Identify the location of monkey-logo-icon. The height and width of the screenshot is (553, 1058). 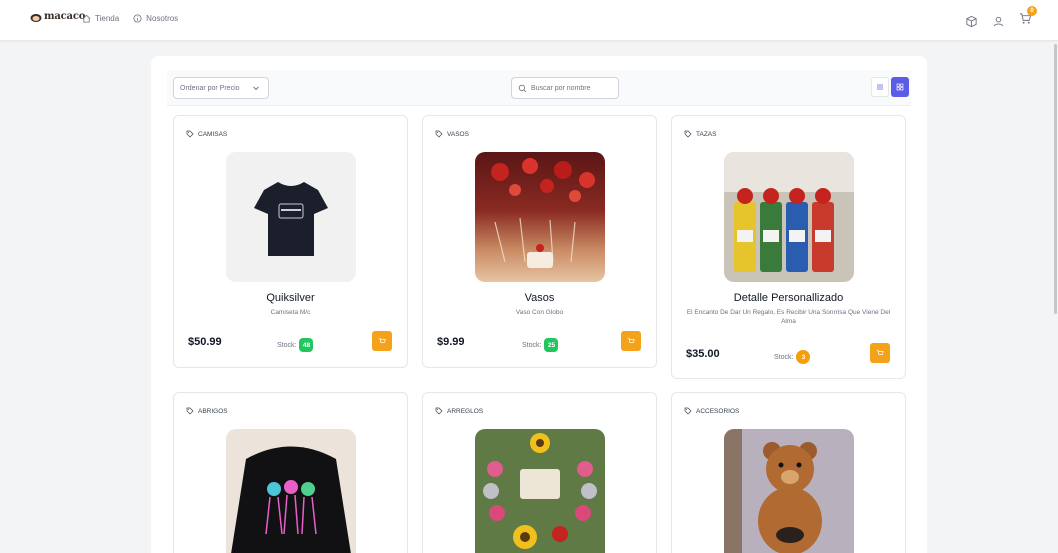
(36, 17).